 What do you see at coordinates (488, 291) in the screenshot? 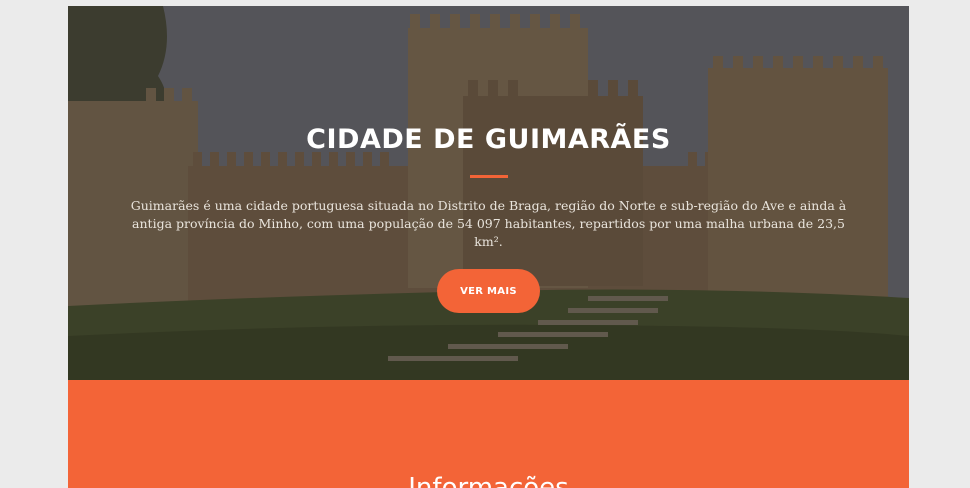
I see `see-more-button: VER MAIS` at bounding box center [488, 291].